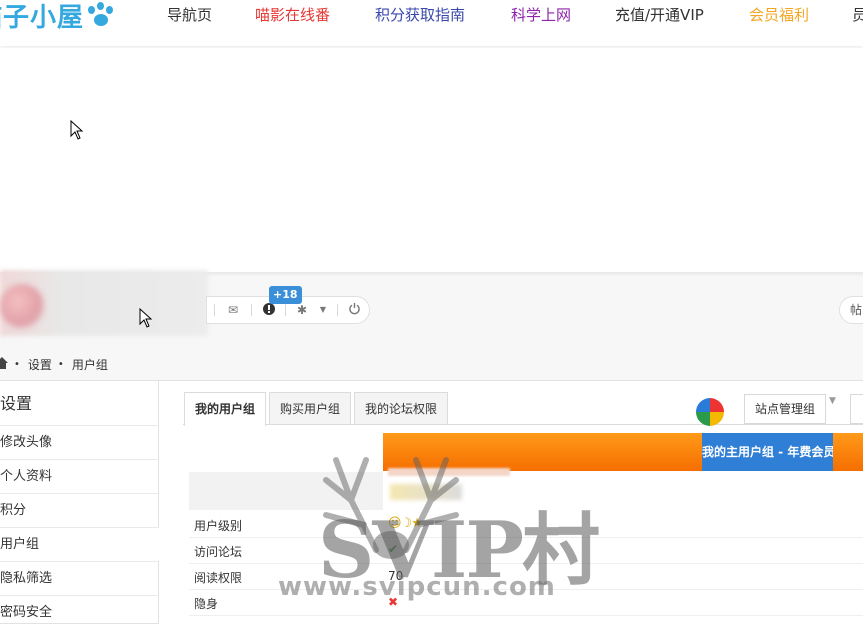 Image resolution: width=863 pixels, height=624 pixels. I want to click on paw-icon, so click(101, 15).